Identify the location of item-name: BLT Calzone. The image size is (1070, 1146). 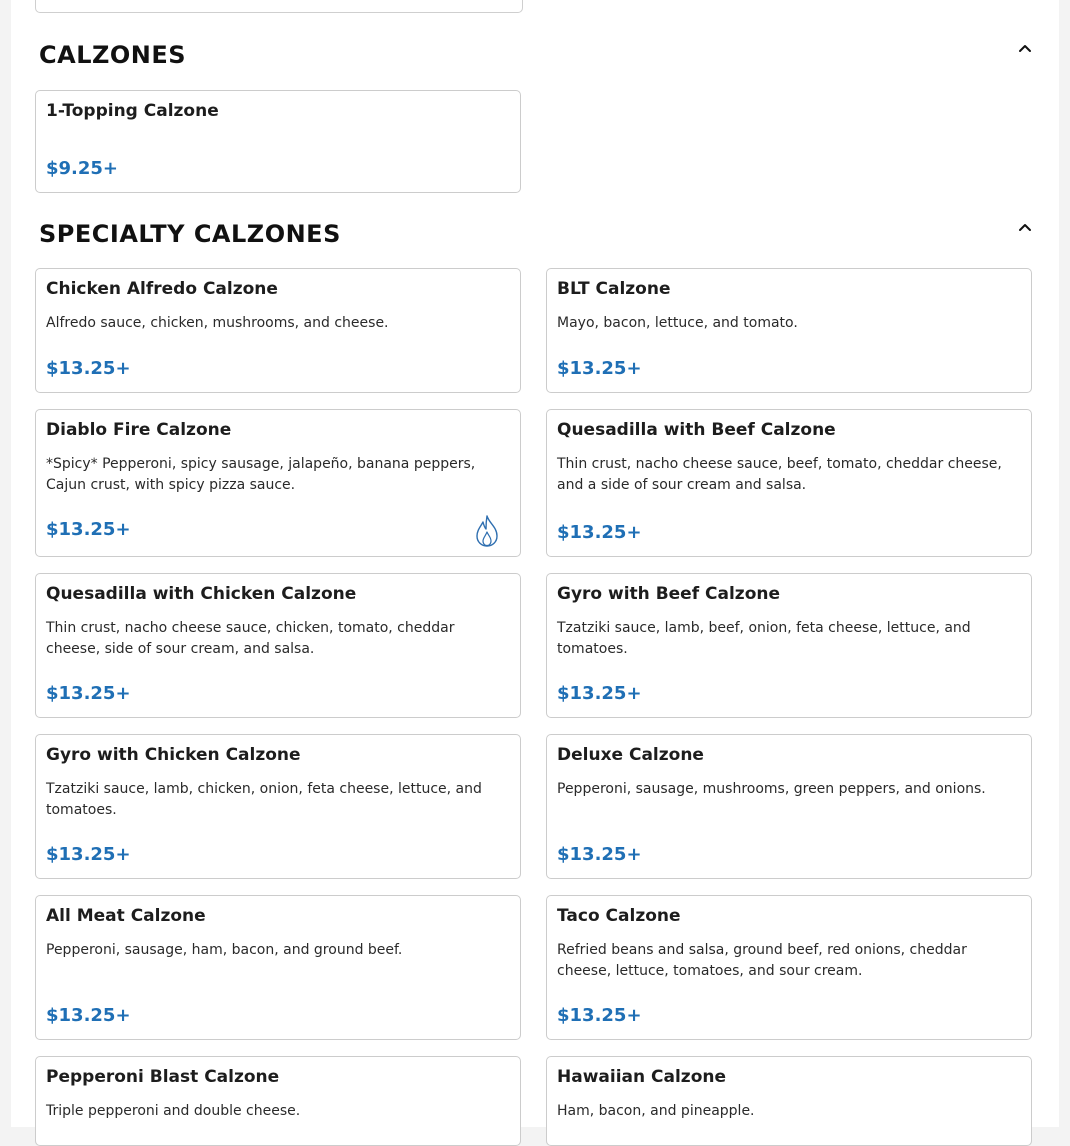
(614, 289).